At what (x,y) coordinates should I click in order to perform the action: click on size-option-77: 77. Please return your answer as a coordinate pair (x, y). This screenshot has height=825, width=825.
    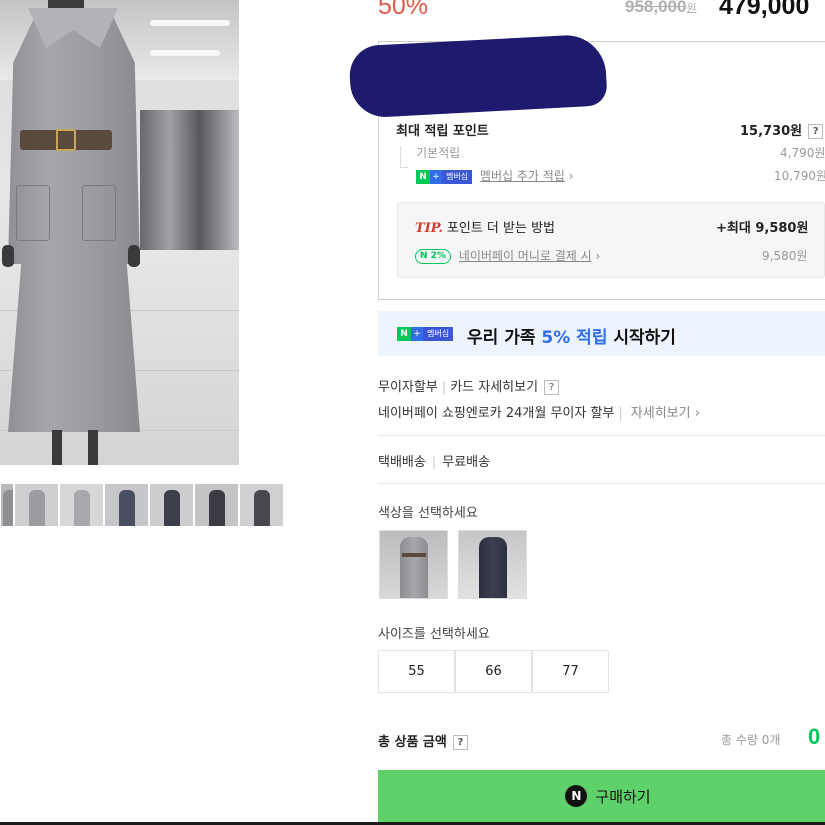
    Looking at the image, I should click on (570, 671).